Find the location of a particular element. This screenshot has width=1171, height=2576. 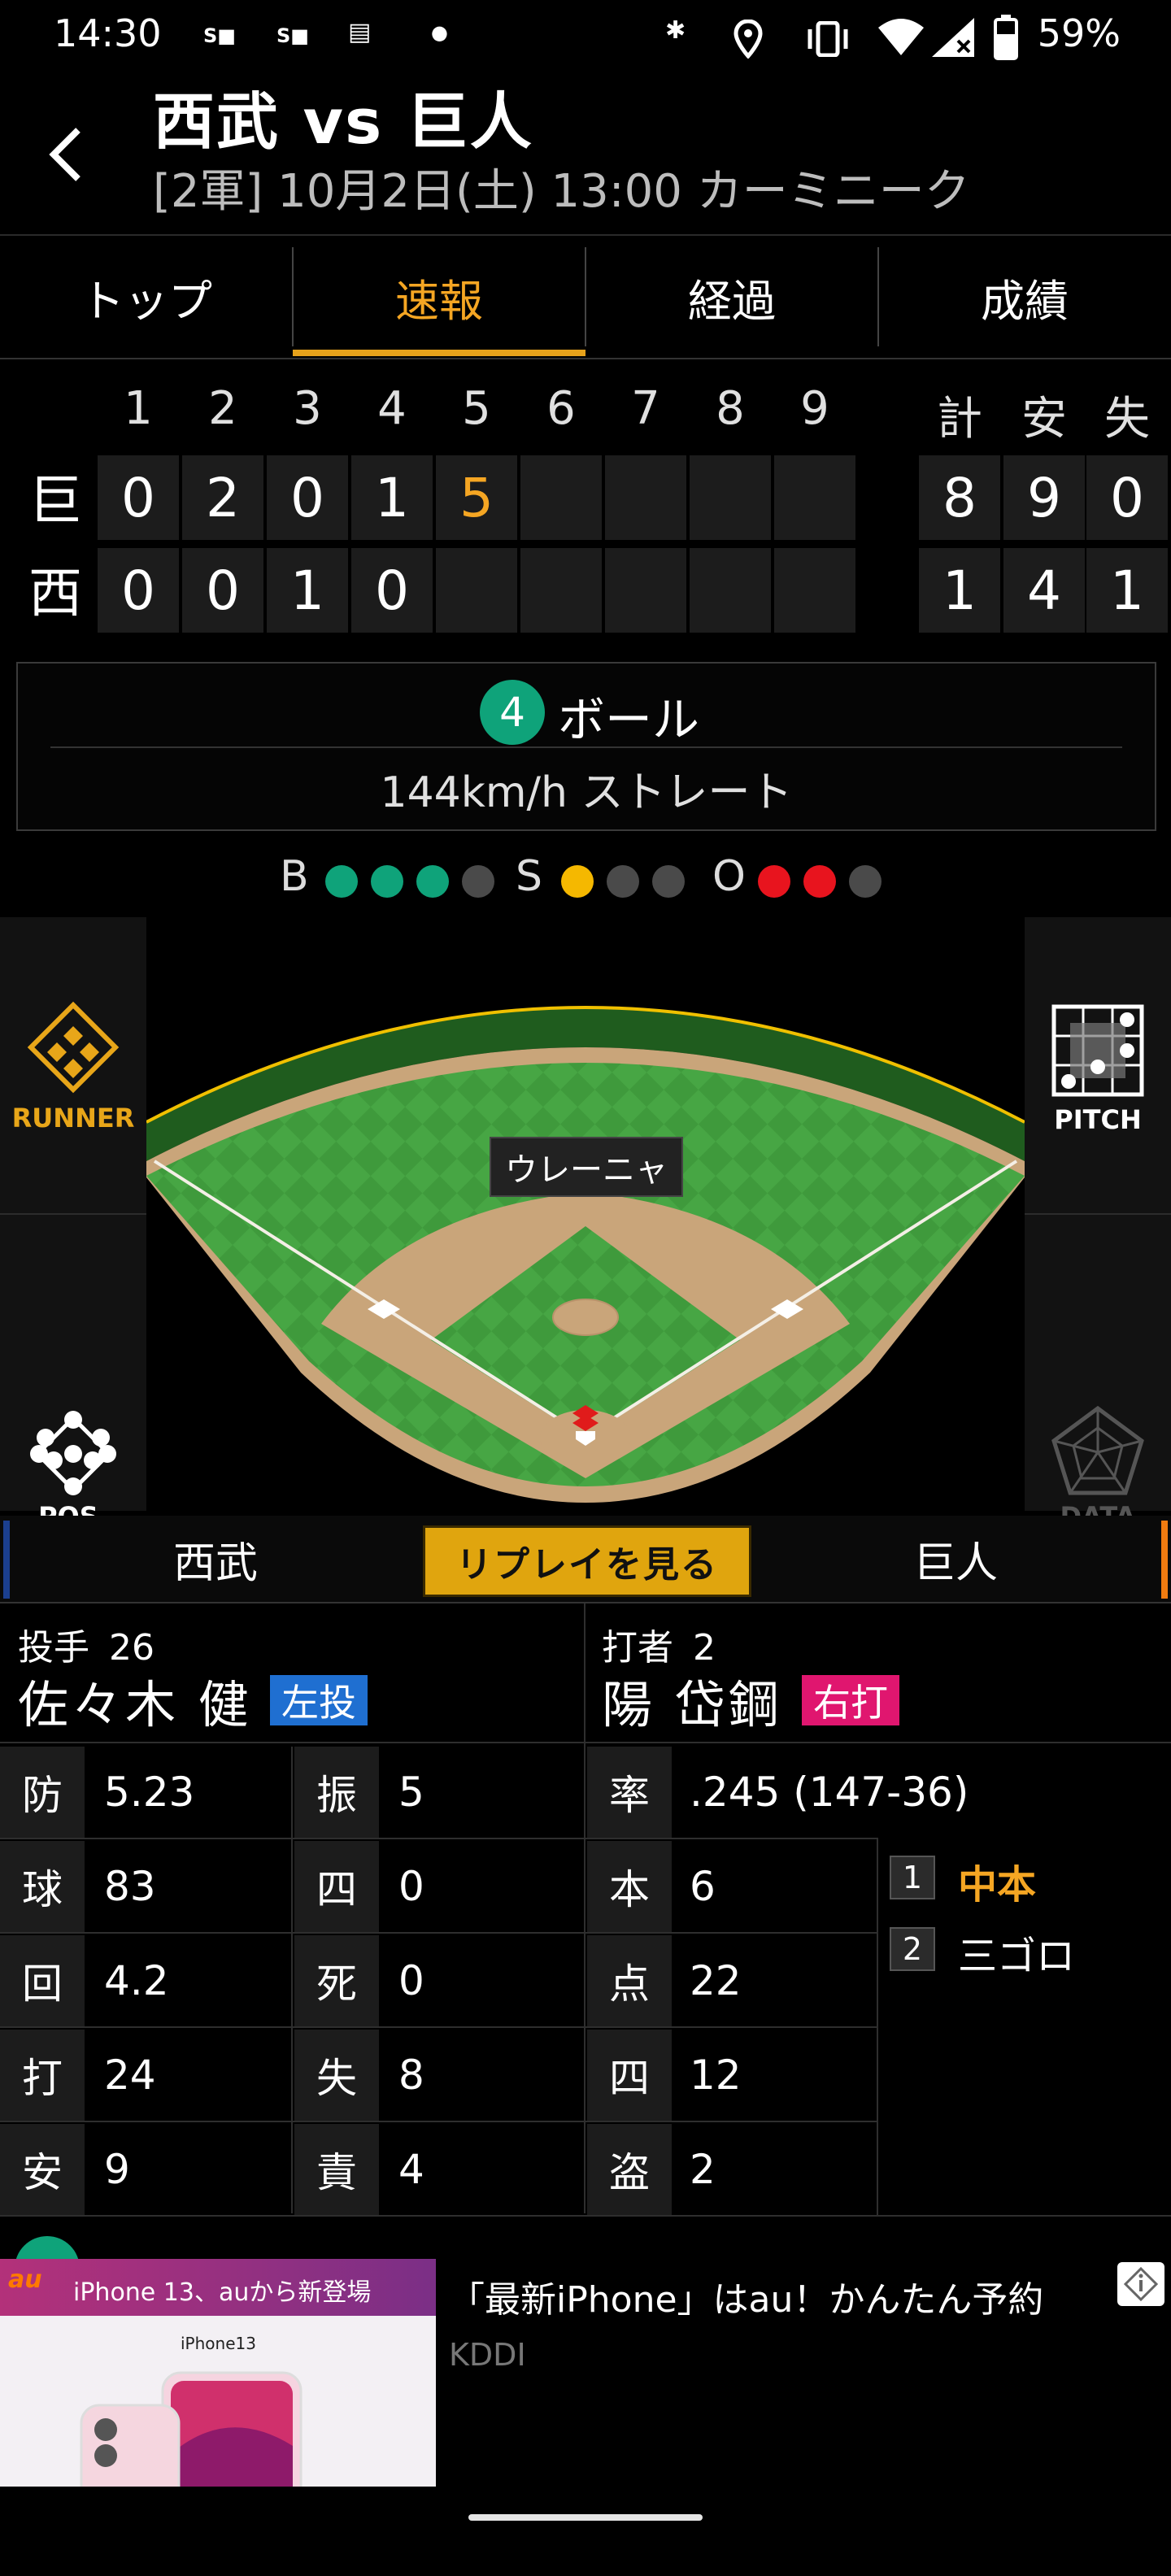

pitcher-role: 投手 26 is located at coordinates (87, 1644).